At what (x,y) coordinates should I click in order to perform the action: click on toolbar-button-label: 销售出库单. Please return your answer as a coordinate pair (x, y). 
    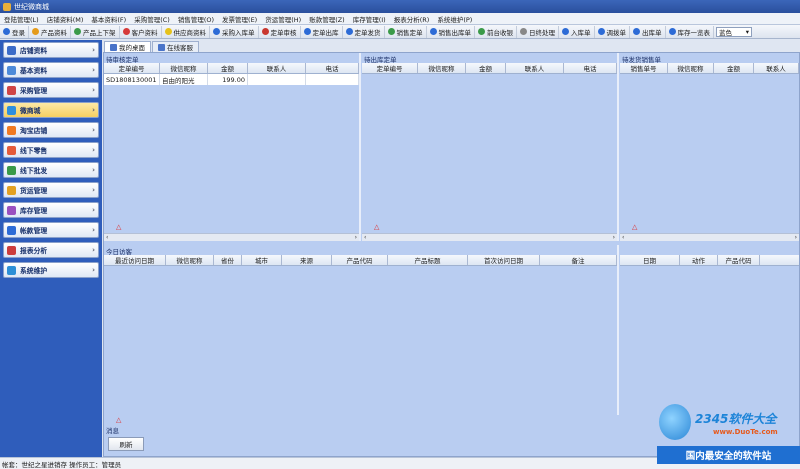
    Looking at the image, I should click on (455, 32).